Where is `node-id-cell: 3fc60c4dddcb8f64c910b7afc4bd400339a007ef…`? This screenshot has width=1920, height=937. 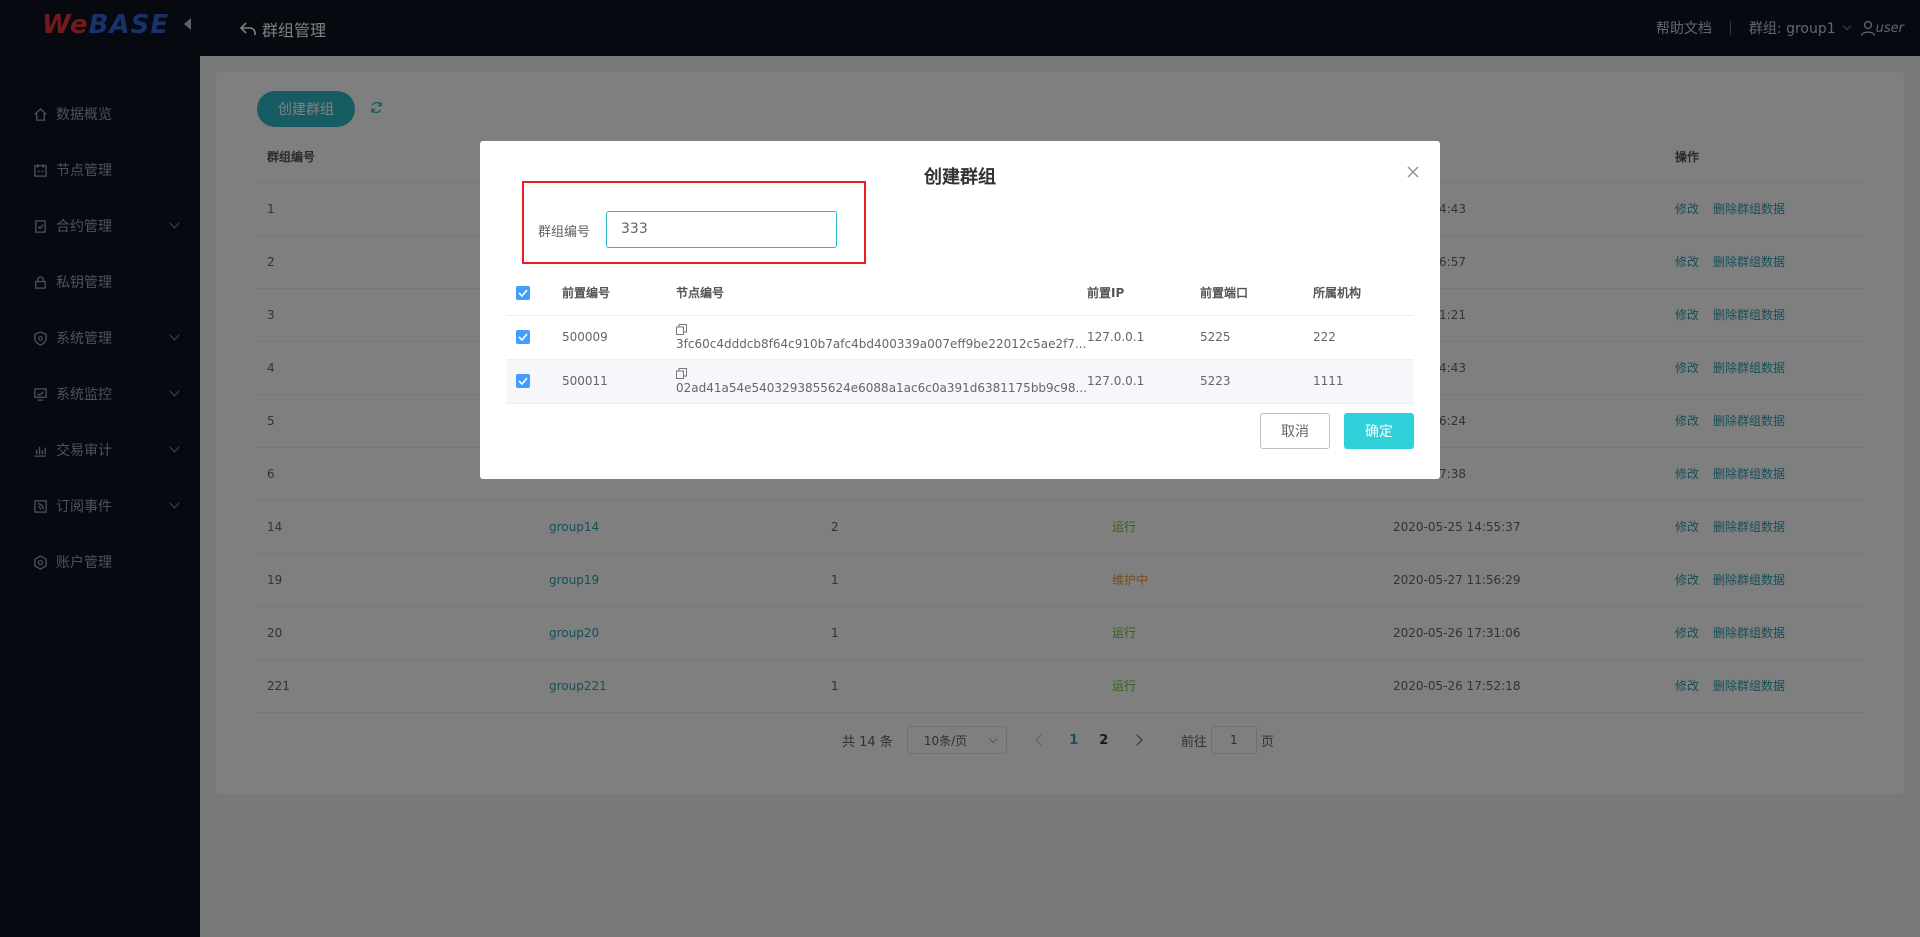
node-id-cell: 3fc60c4dddcb8f64c910b7afc4bd400339a007ef… is located at coordinates (881, 337).